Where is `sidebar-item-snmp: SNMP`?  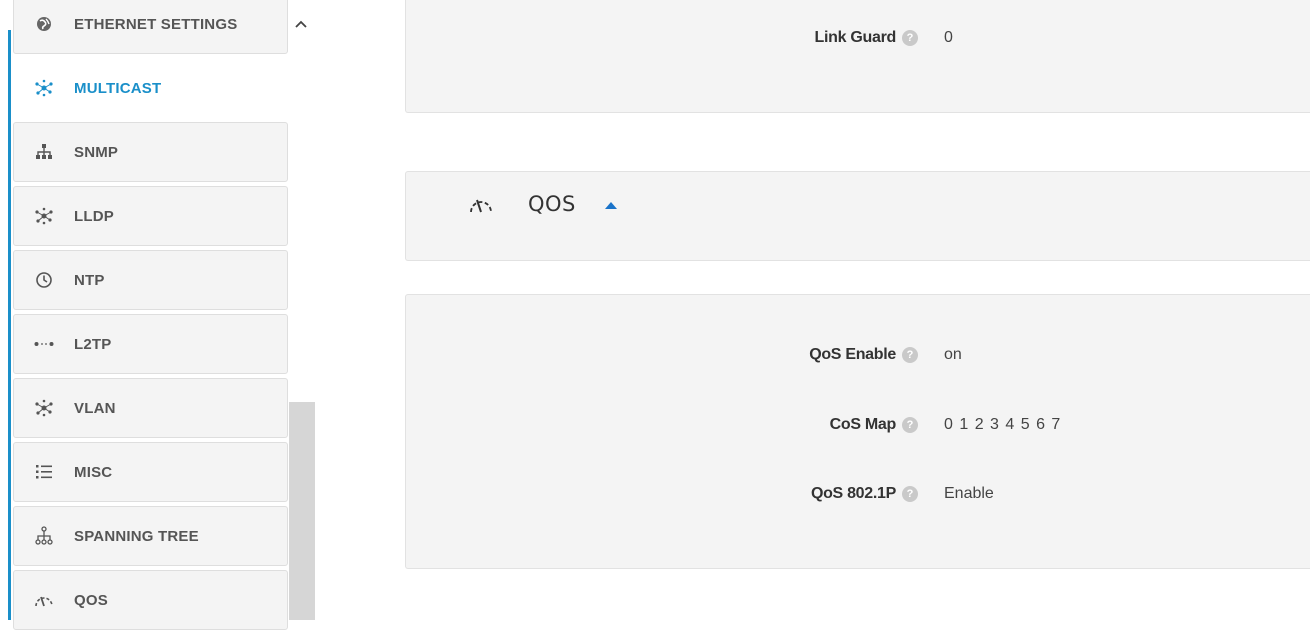 sidebar-item-snmp: SNMP is located at coordinates (150, 152).